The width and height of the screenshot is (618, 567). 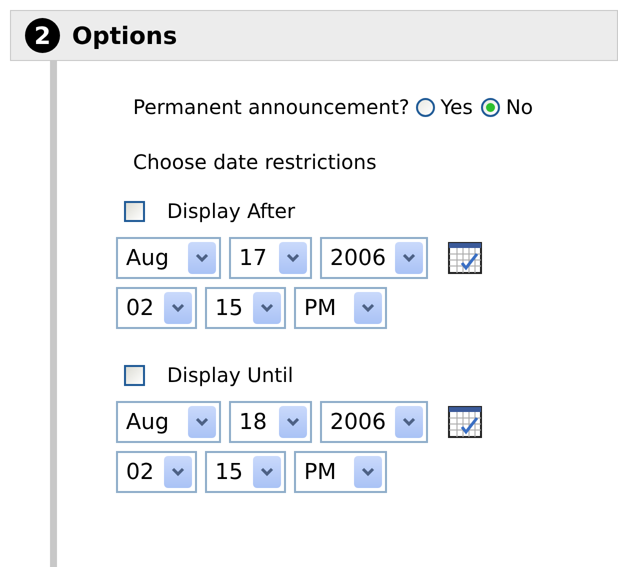 What do you see at coordinates (333, 211) in the screenshot?
I see `checkbox-option: Display After` at bounding box center [333, 211].